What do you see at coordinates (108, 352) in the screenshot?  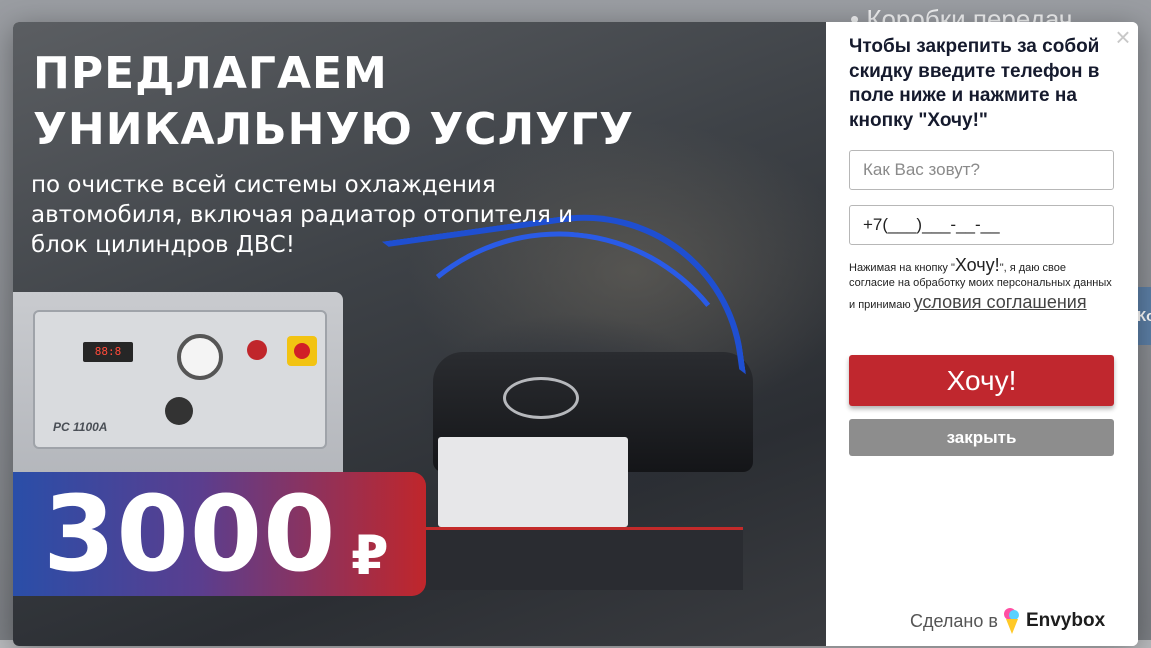 I see `machine-display: 88:8` at bounding box center [108, 352].